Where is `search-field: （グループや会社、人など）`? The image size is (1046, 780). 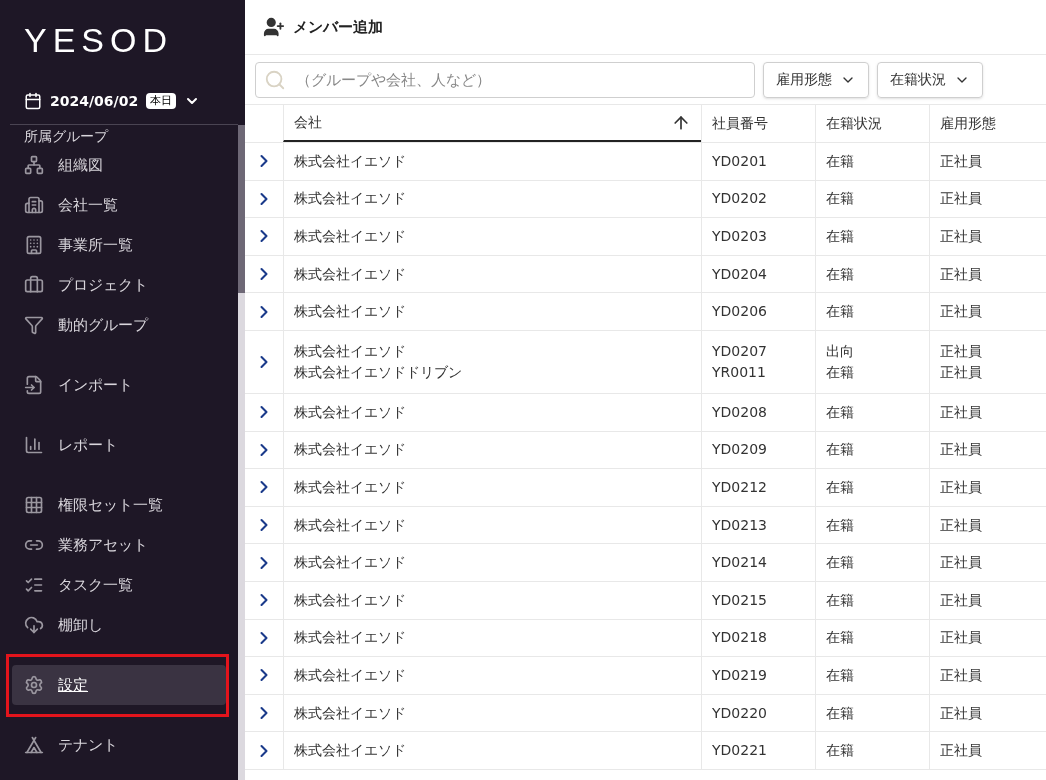
search-field: （グループや会社、人など） is located at coordinates (505, 79).